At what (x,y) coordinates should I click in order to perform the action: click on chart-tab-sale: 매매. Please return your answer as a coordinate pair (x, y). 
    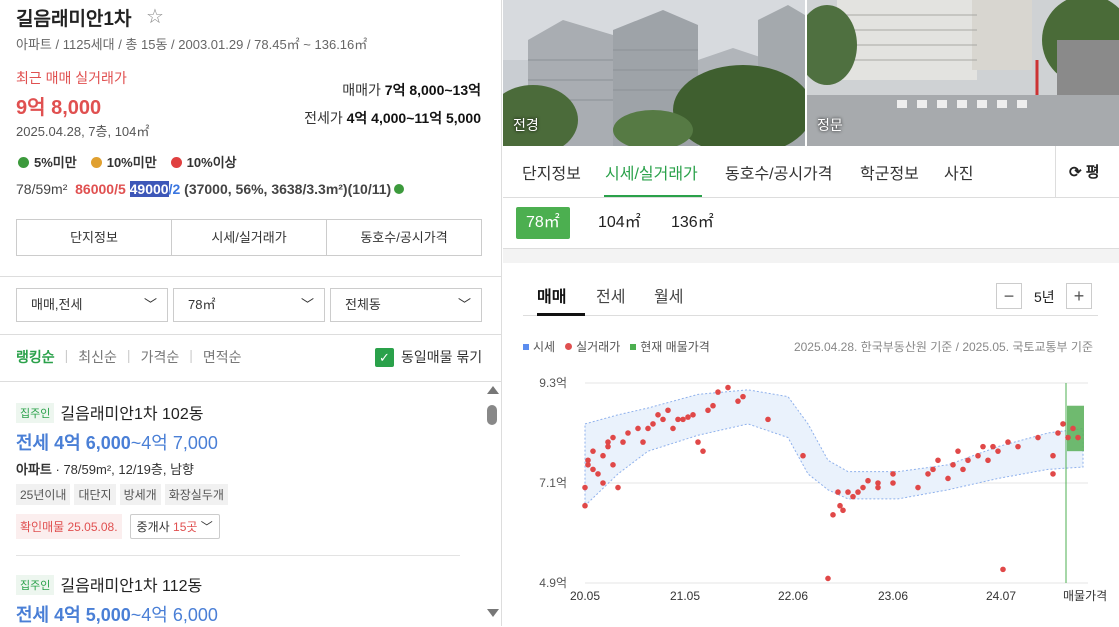
    Looking at the image, I should click on (551, 295).